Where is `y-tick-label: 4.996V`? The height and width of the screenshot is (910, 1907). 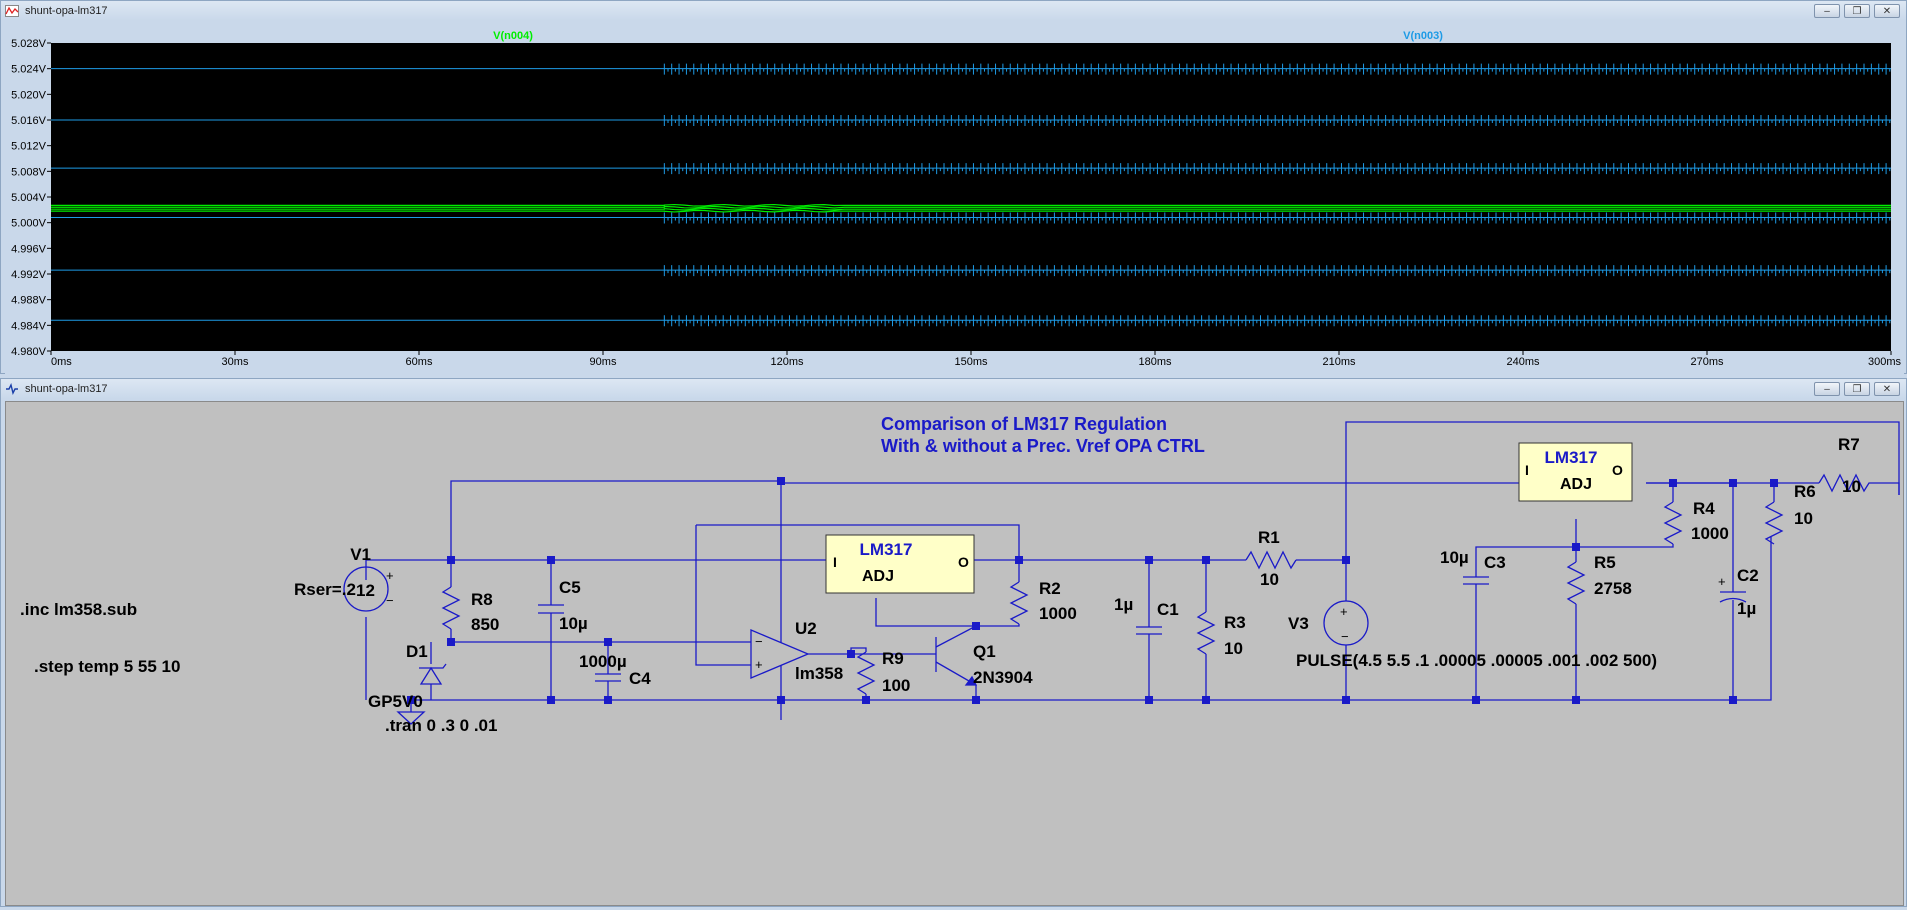
y-tick-label: 4.996V is located at coordinates (29, 249).